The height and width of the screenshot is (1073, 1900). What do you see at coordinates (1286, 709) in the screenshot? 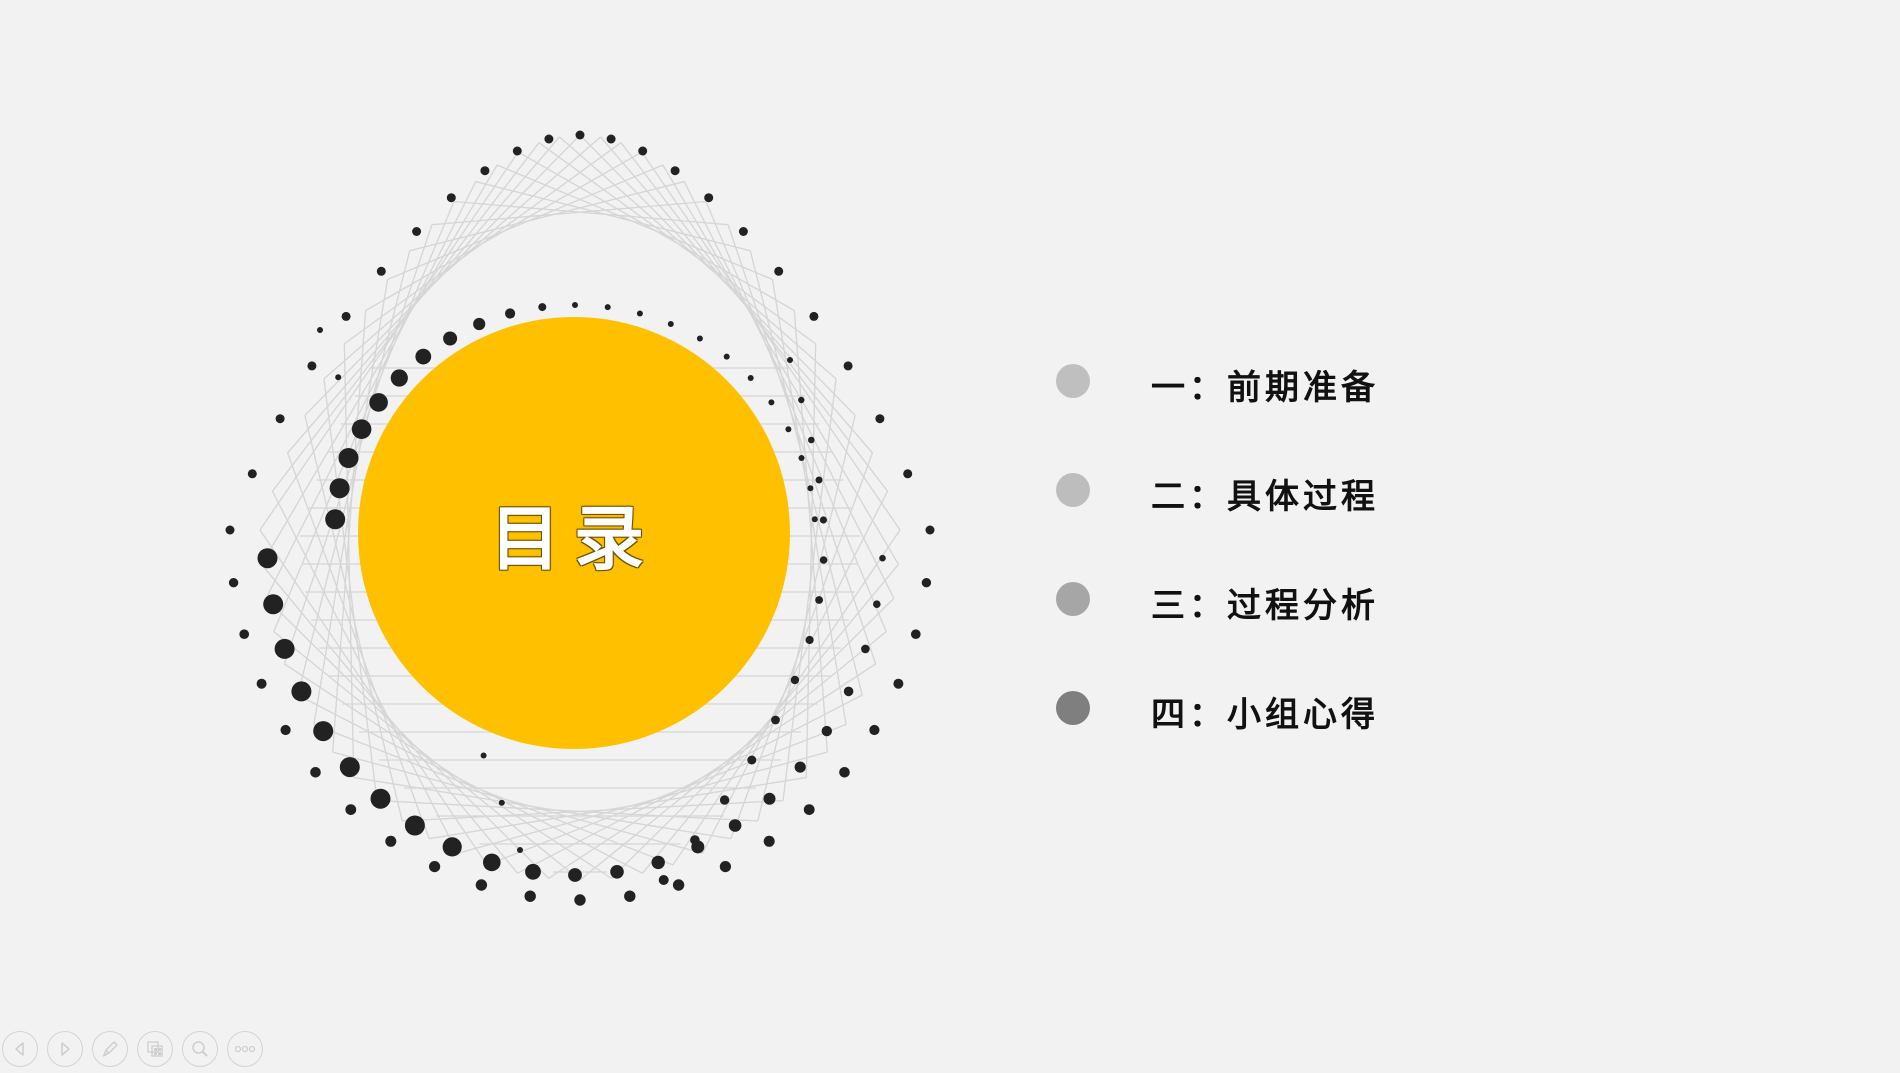
I see `agenda-item-4: 四：小组心得` at bounding box center [1286, 709].